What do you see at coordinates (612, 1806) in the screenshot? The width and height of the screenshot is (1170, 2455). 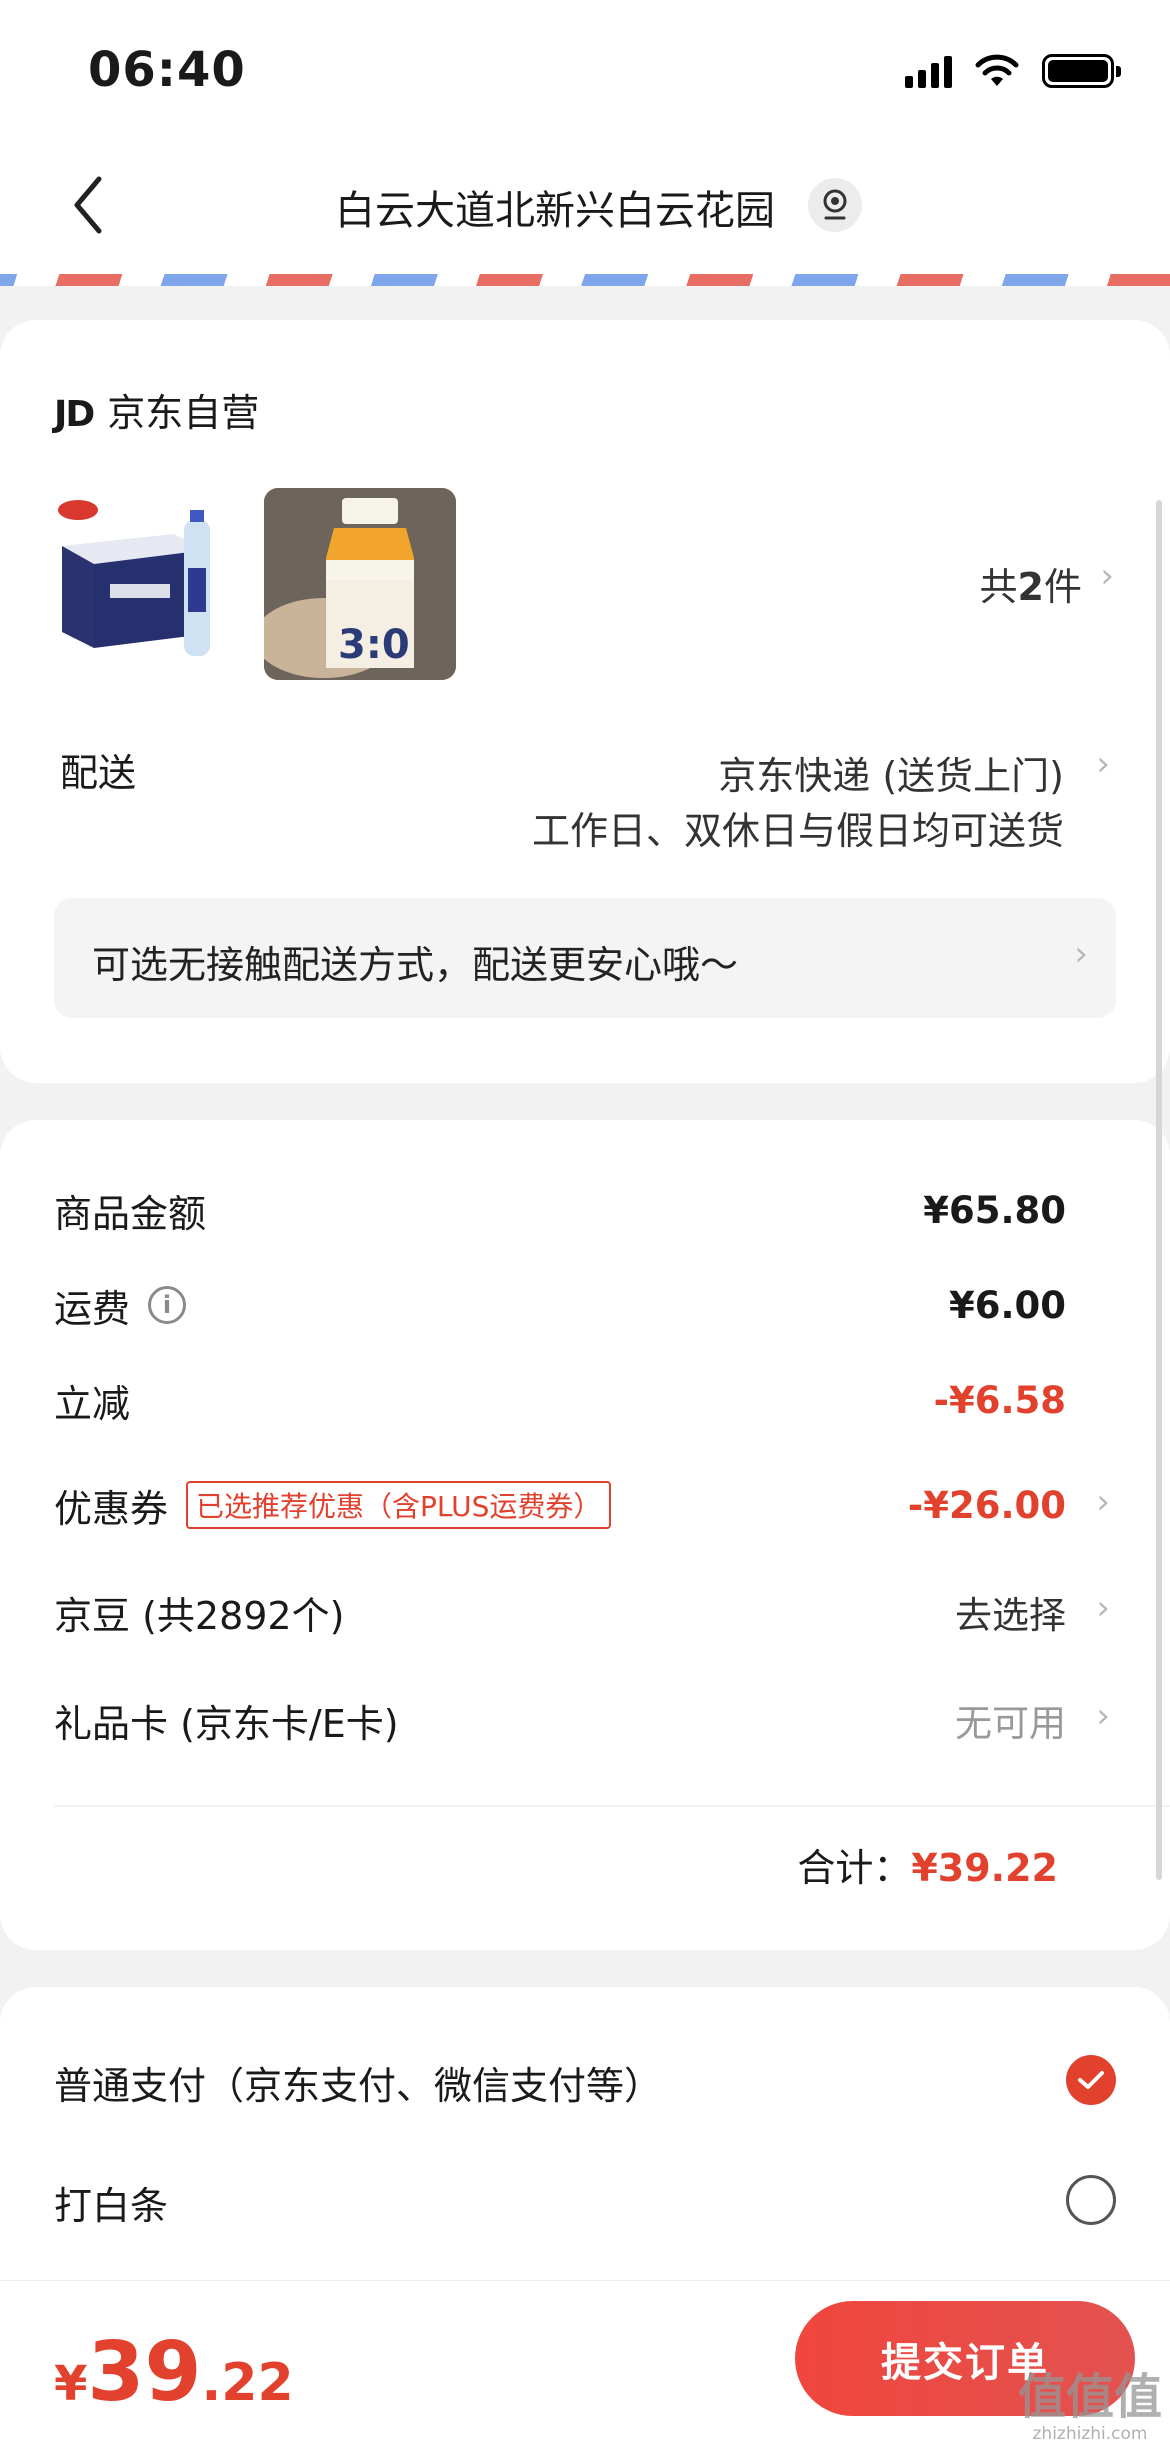 I see `divider` at bounding box center [612, 1806].